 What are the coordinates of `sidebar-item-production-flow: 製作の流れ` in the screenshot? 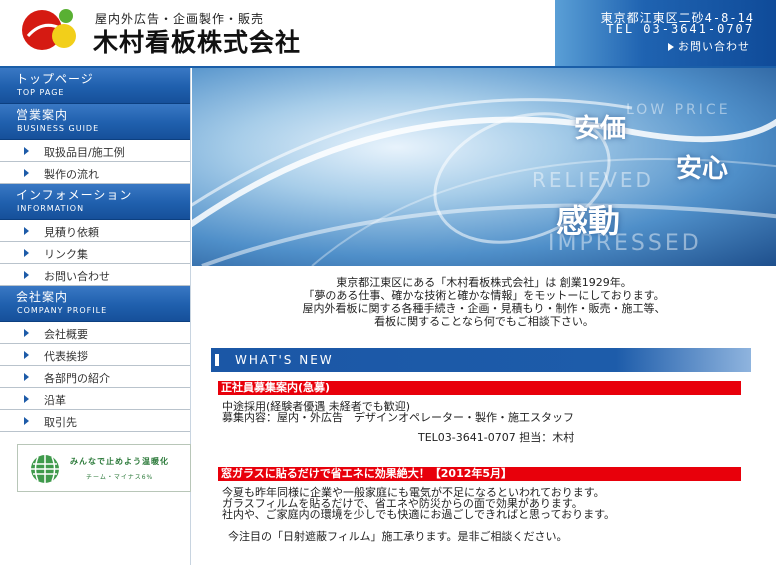 It's located at (95, 173).